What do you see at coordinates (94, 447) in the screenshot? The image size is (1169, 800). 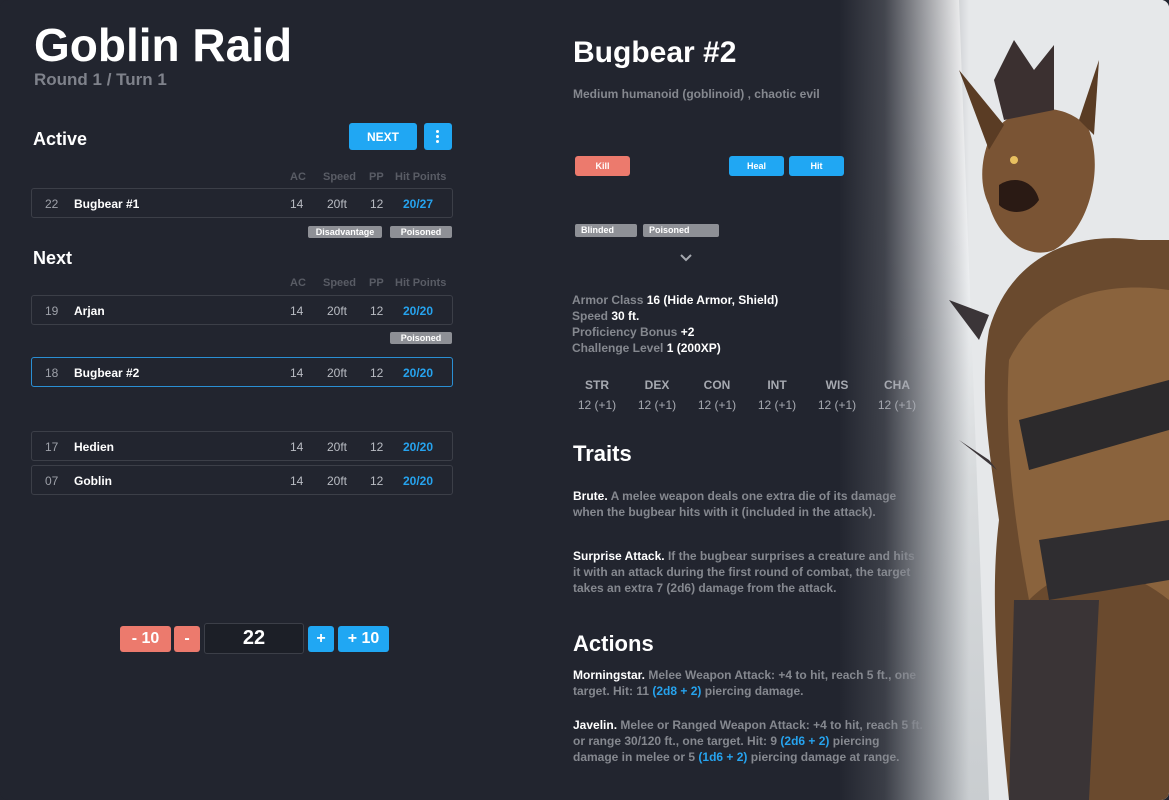 I see `combatant-name: Hedien` at bounding box center [94, 447].